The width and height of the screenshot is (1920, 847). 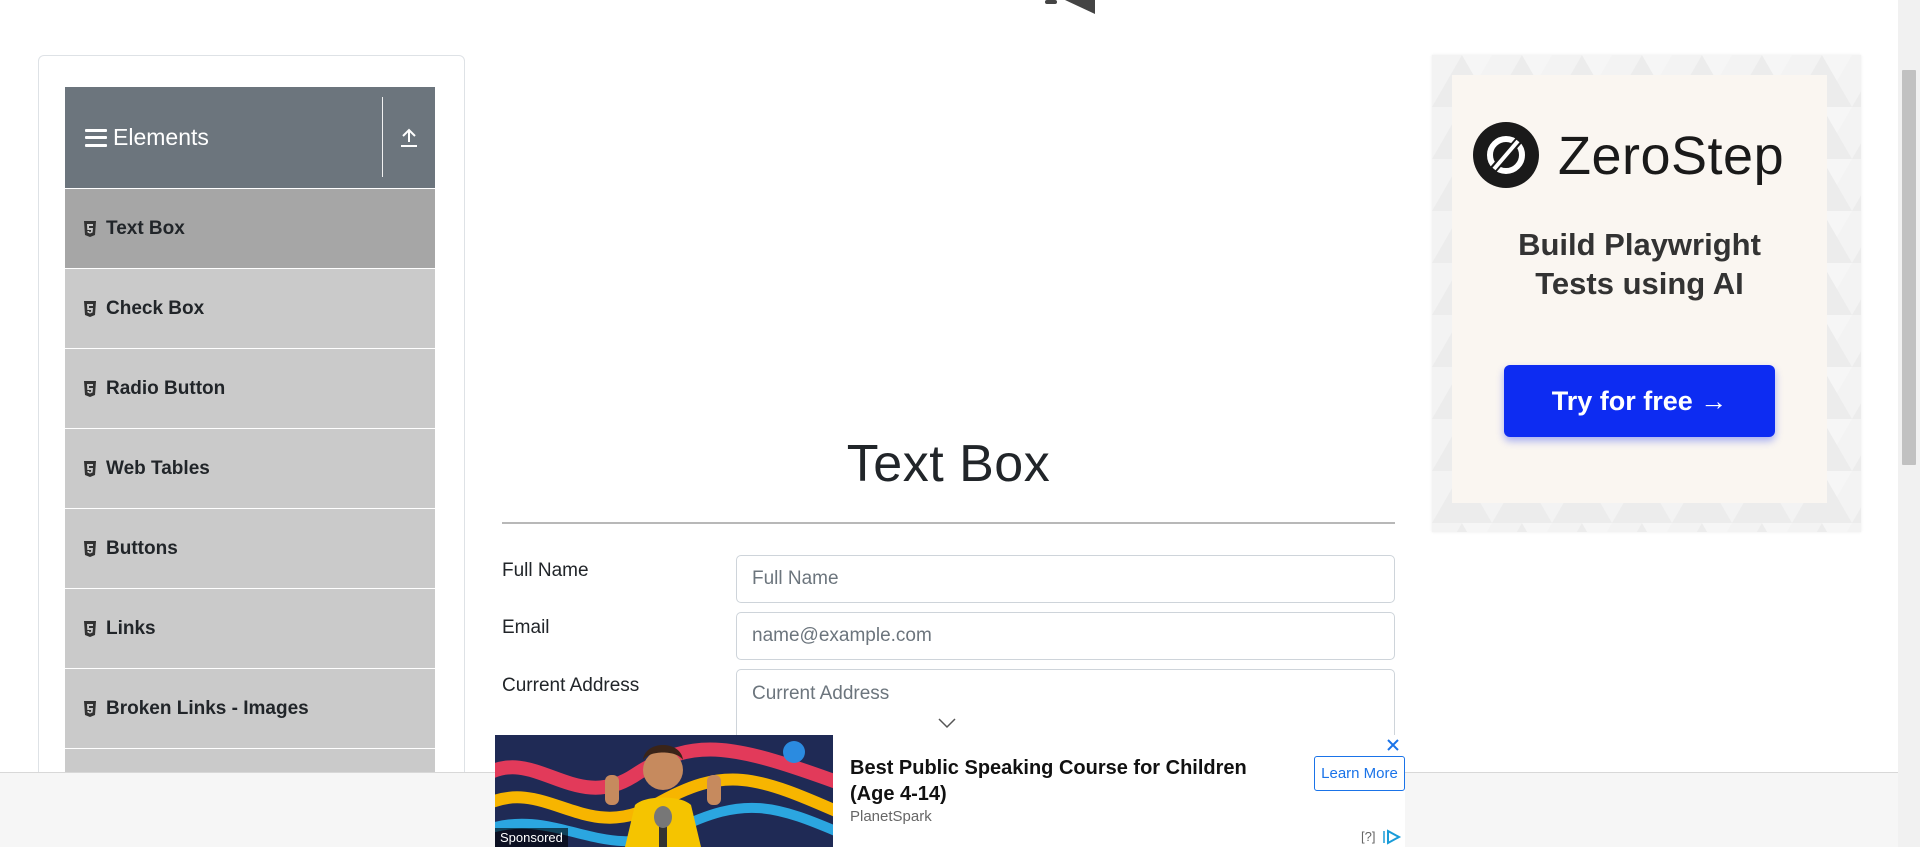 I want to click on sidebar-item-radio-button: Radio Button, so click(x=250, y=388).